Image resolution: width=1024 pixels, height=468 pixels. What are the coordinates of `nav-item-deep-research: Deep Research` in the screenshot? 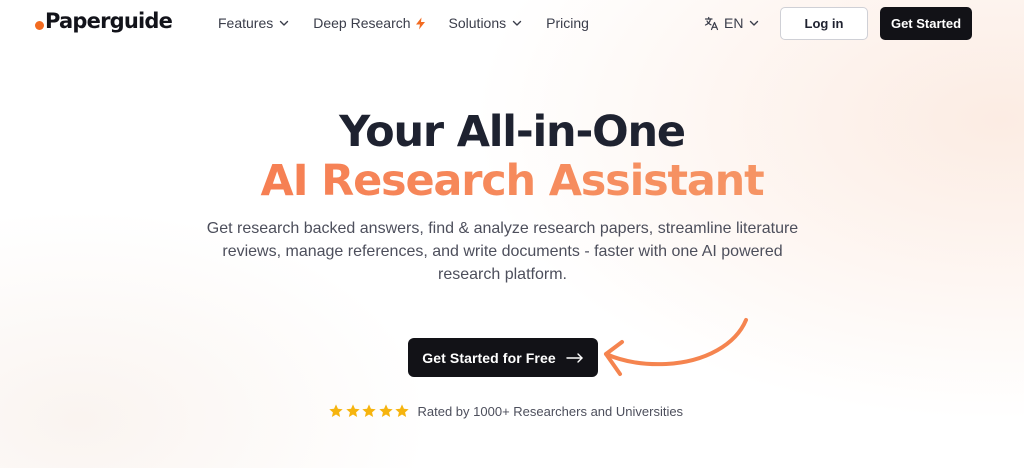 It's located at (369, 23).